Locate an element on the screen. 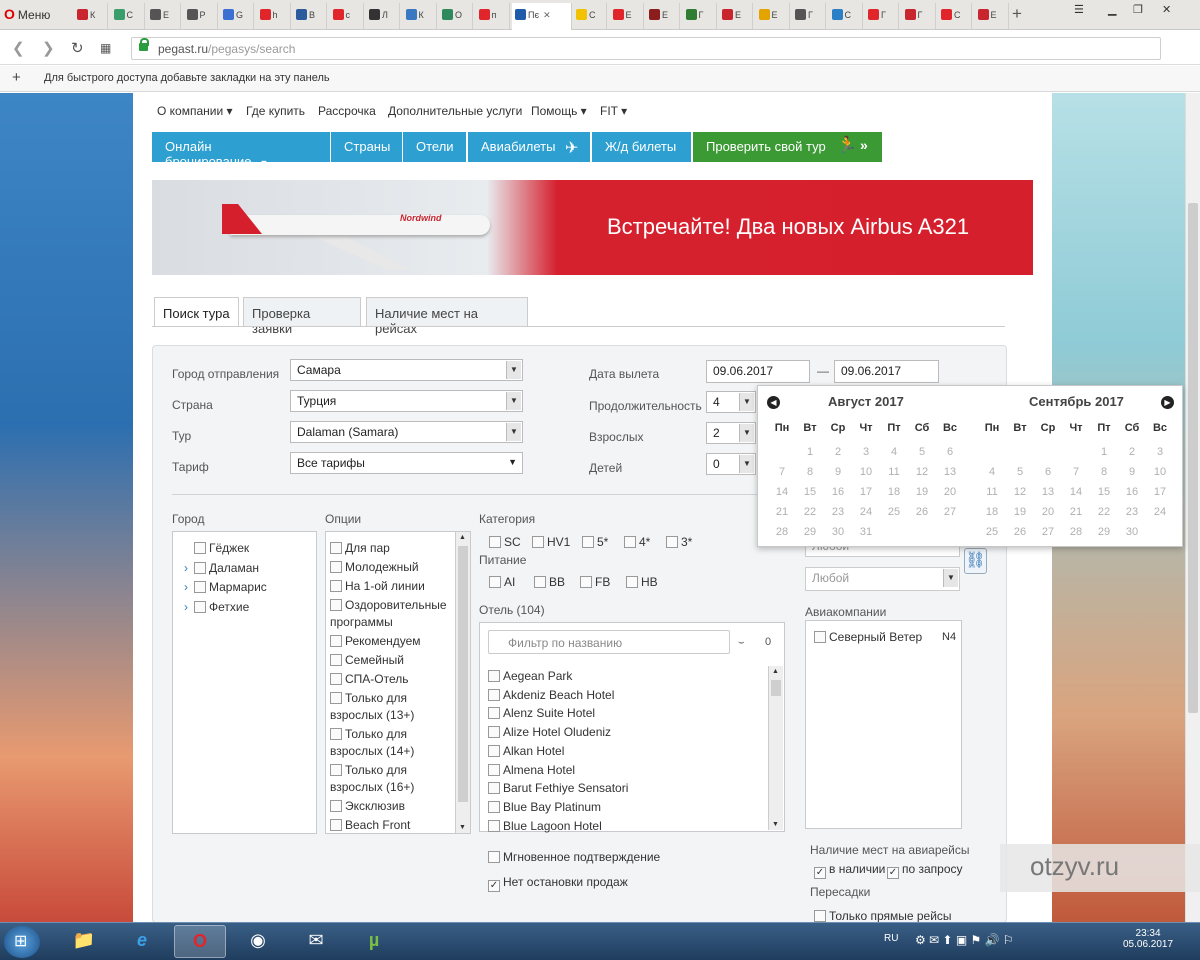 The image size is (1200, 960). browser-tab: Л is located at coordinates (383, 16).